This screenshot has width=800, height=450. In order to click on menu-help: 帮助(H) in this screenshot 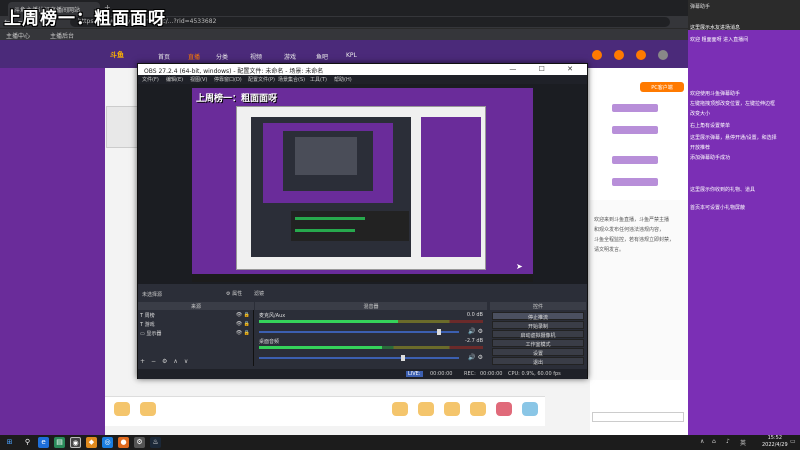, I will do `click(343, 79)`.